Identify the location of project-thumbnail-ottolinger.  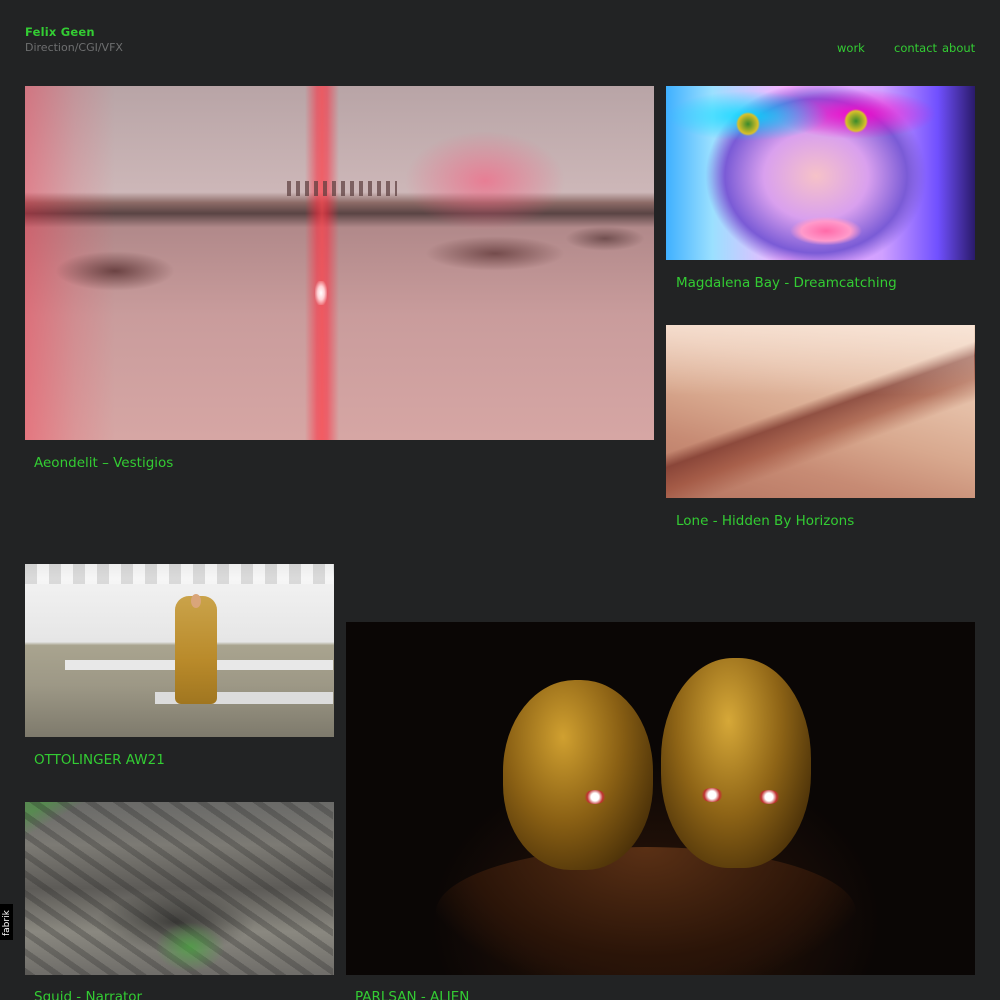
(179, 650).